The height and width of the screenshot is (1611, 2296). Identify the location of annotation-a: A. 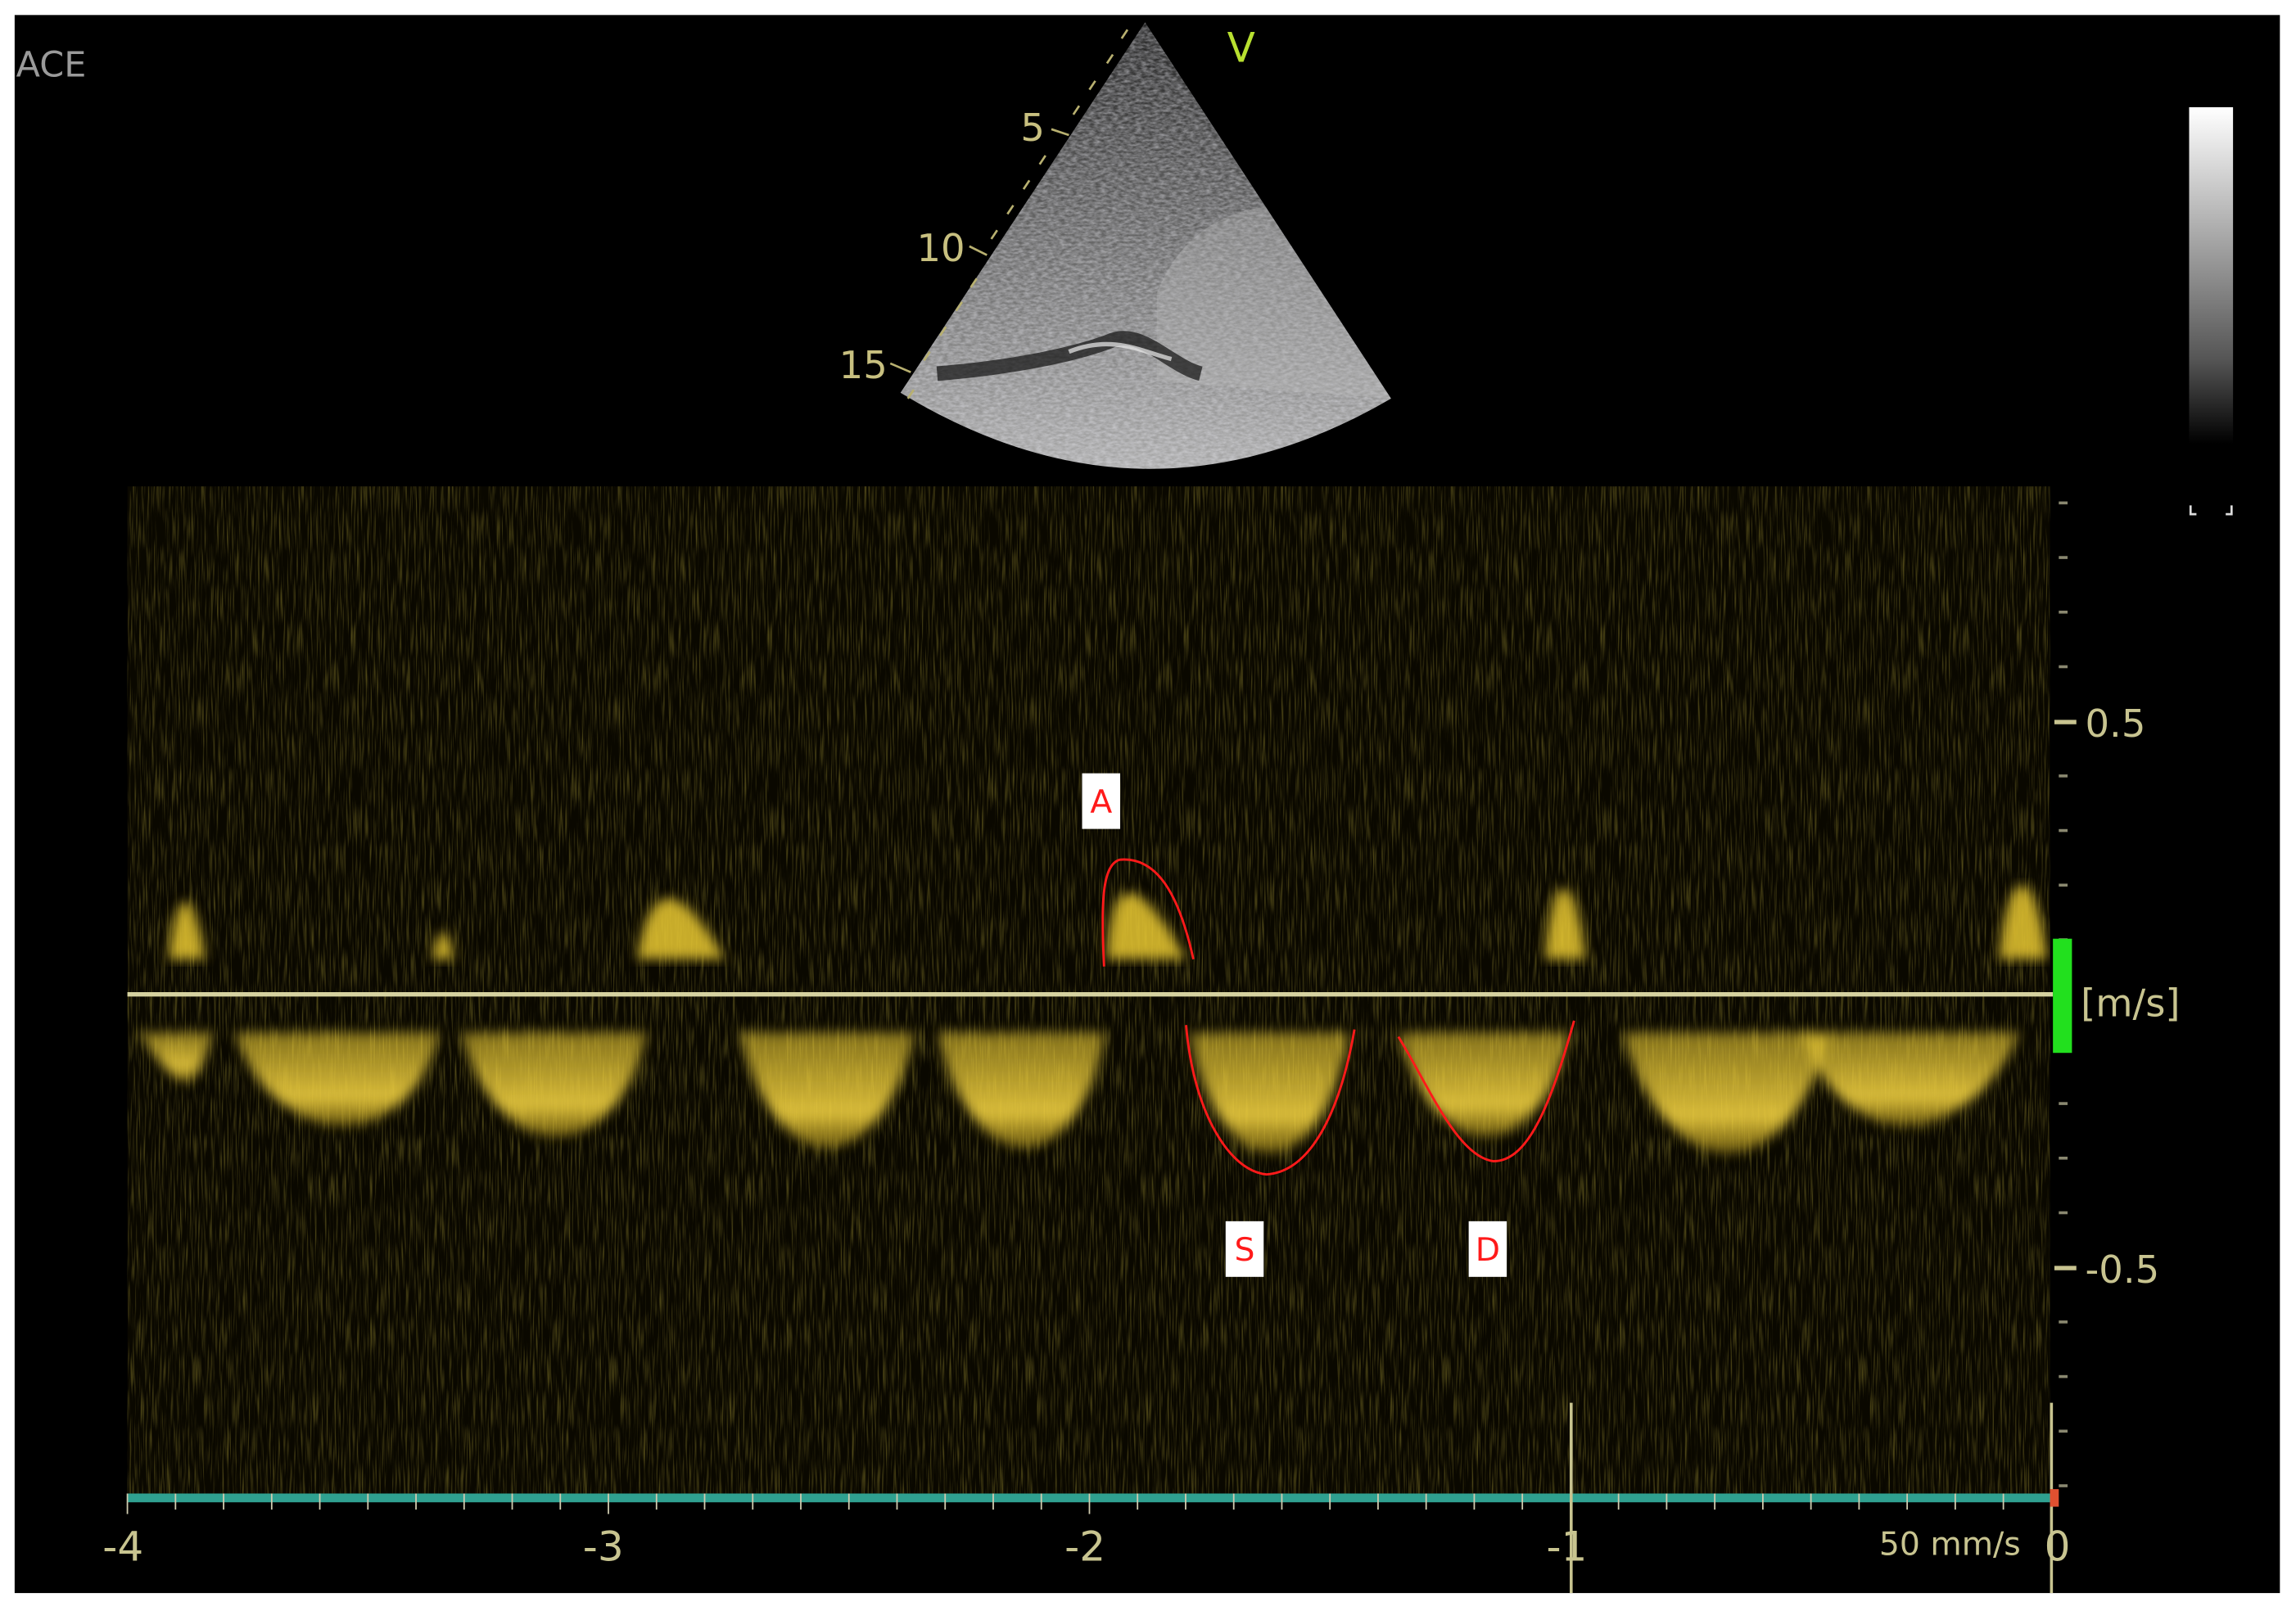
(1101, 801).